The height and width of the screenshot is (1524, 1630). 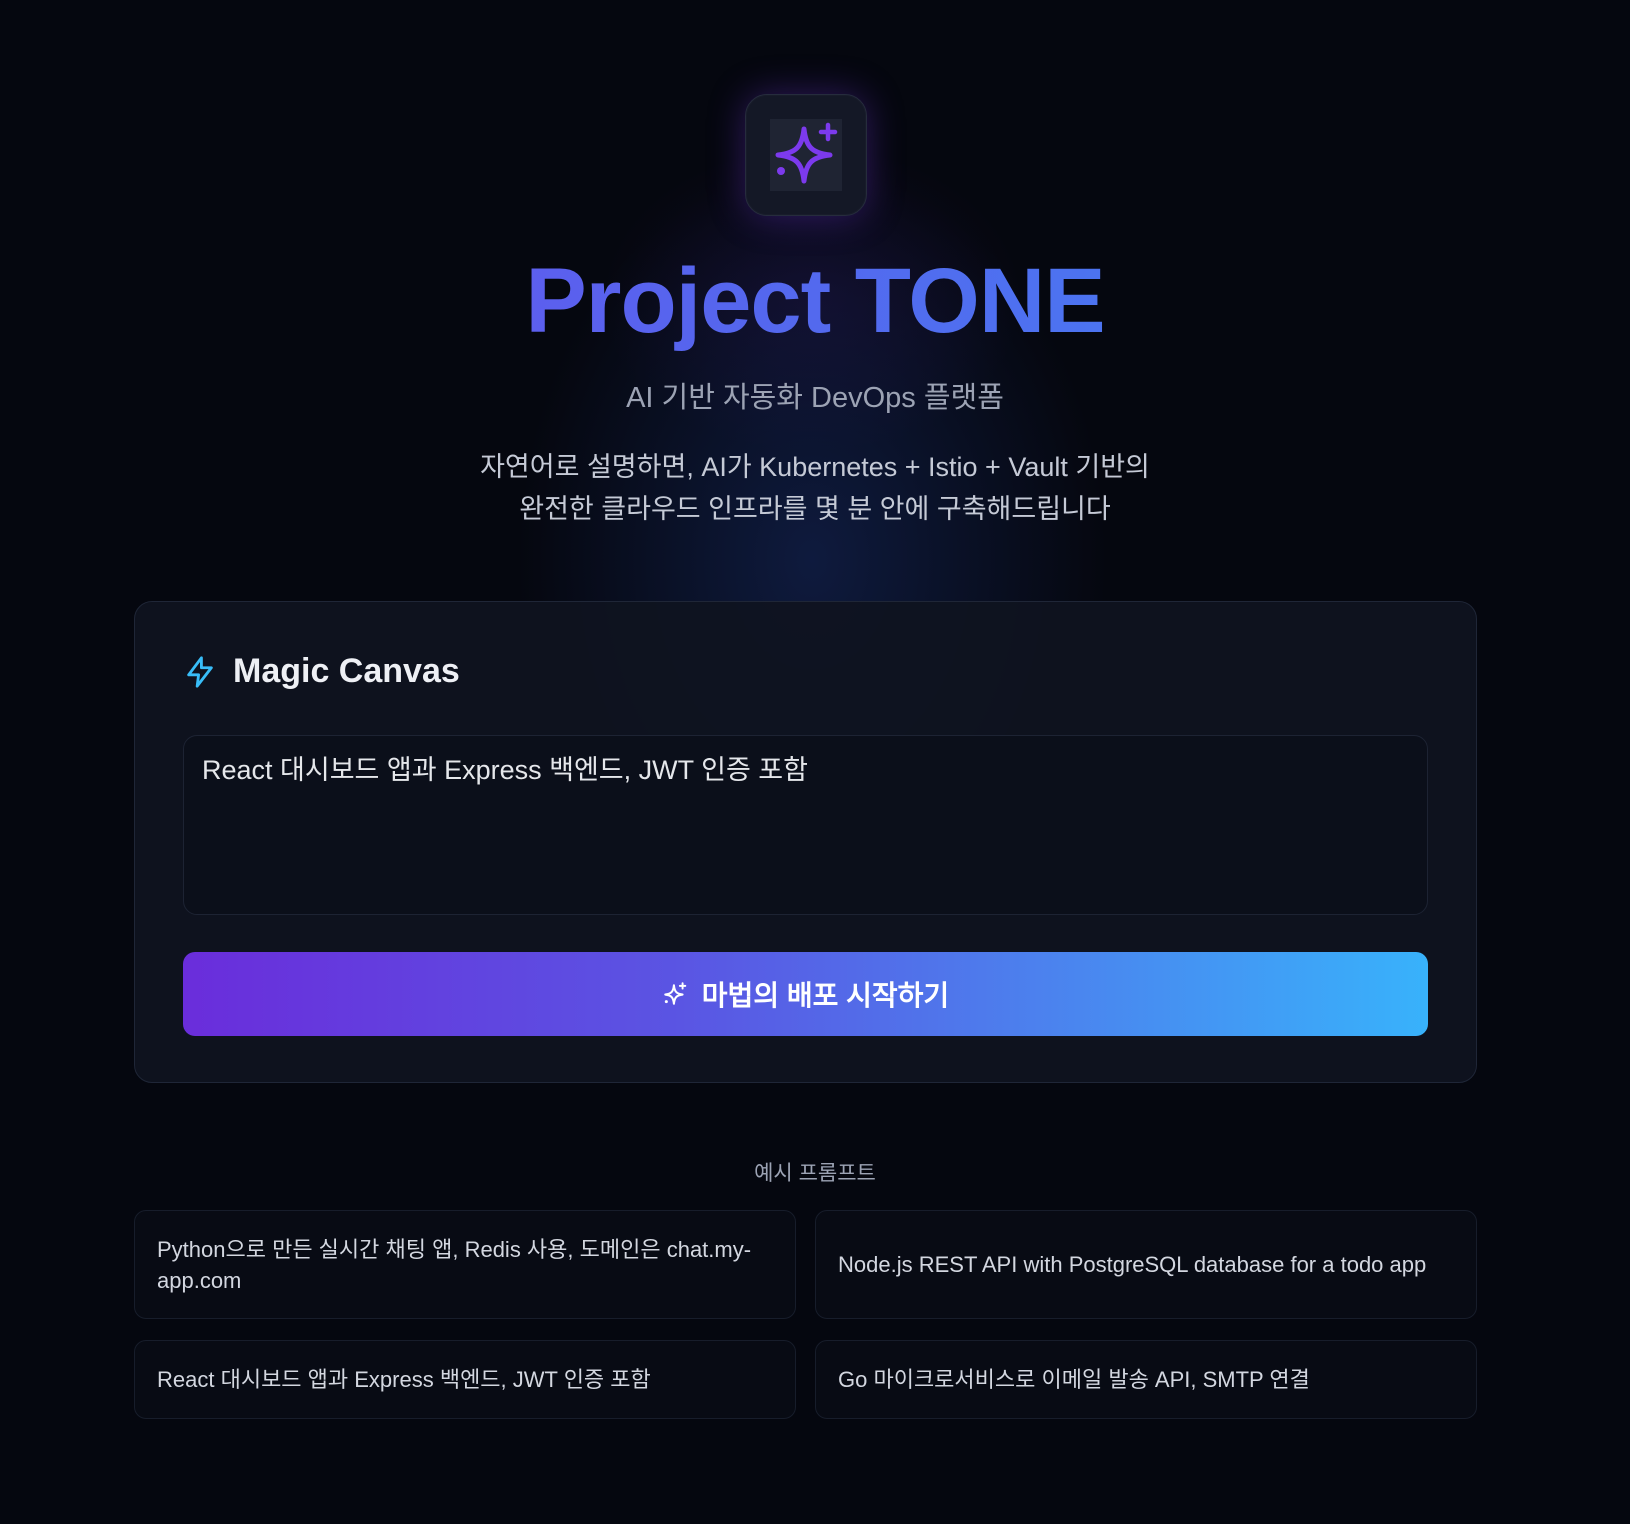 I want to click on example-prompt-text: Go 마이크로서비스로 이메일 발송 API, SMTP 연결, so click(x=1074, y=1379).